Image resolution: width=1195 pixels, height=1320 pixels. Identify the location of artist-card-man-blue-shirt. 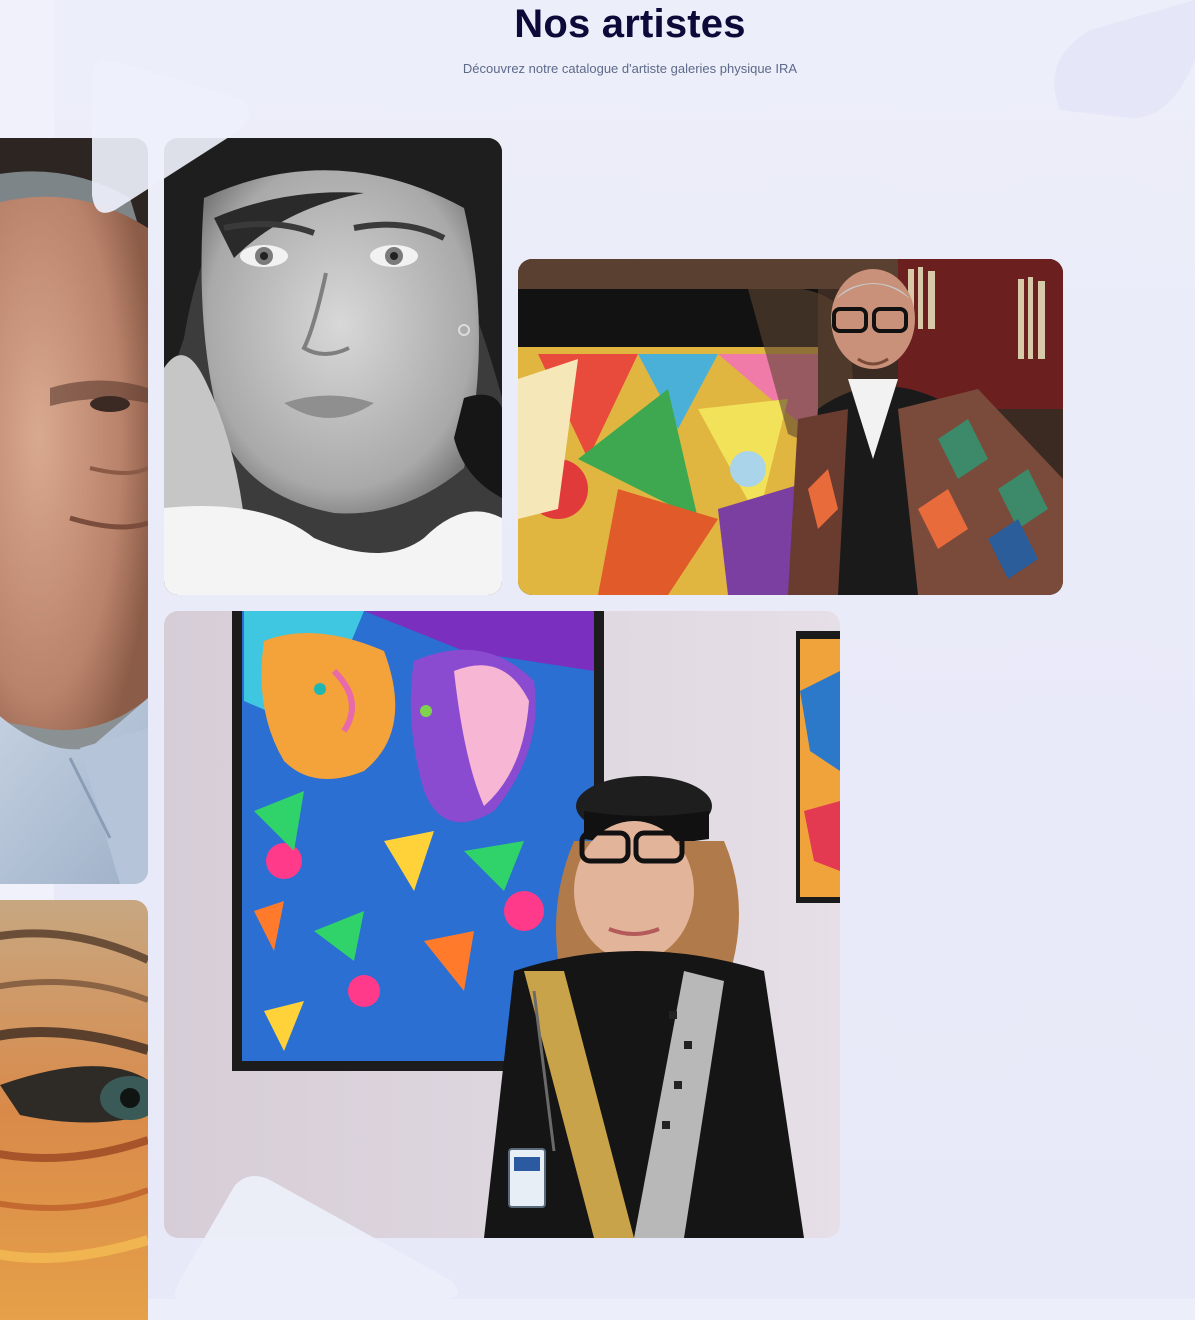
(74, 511).